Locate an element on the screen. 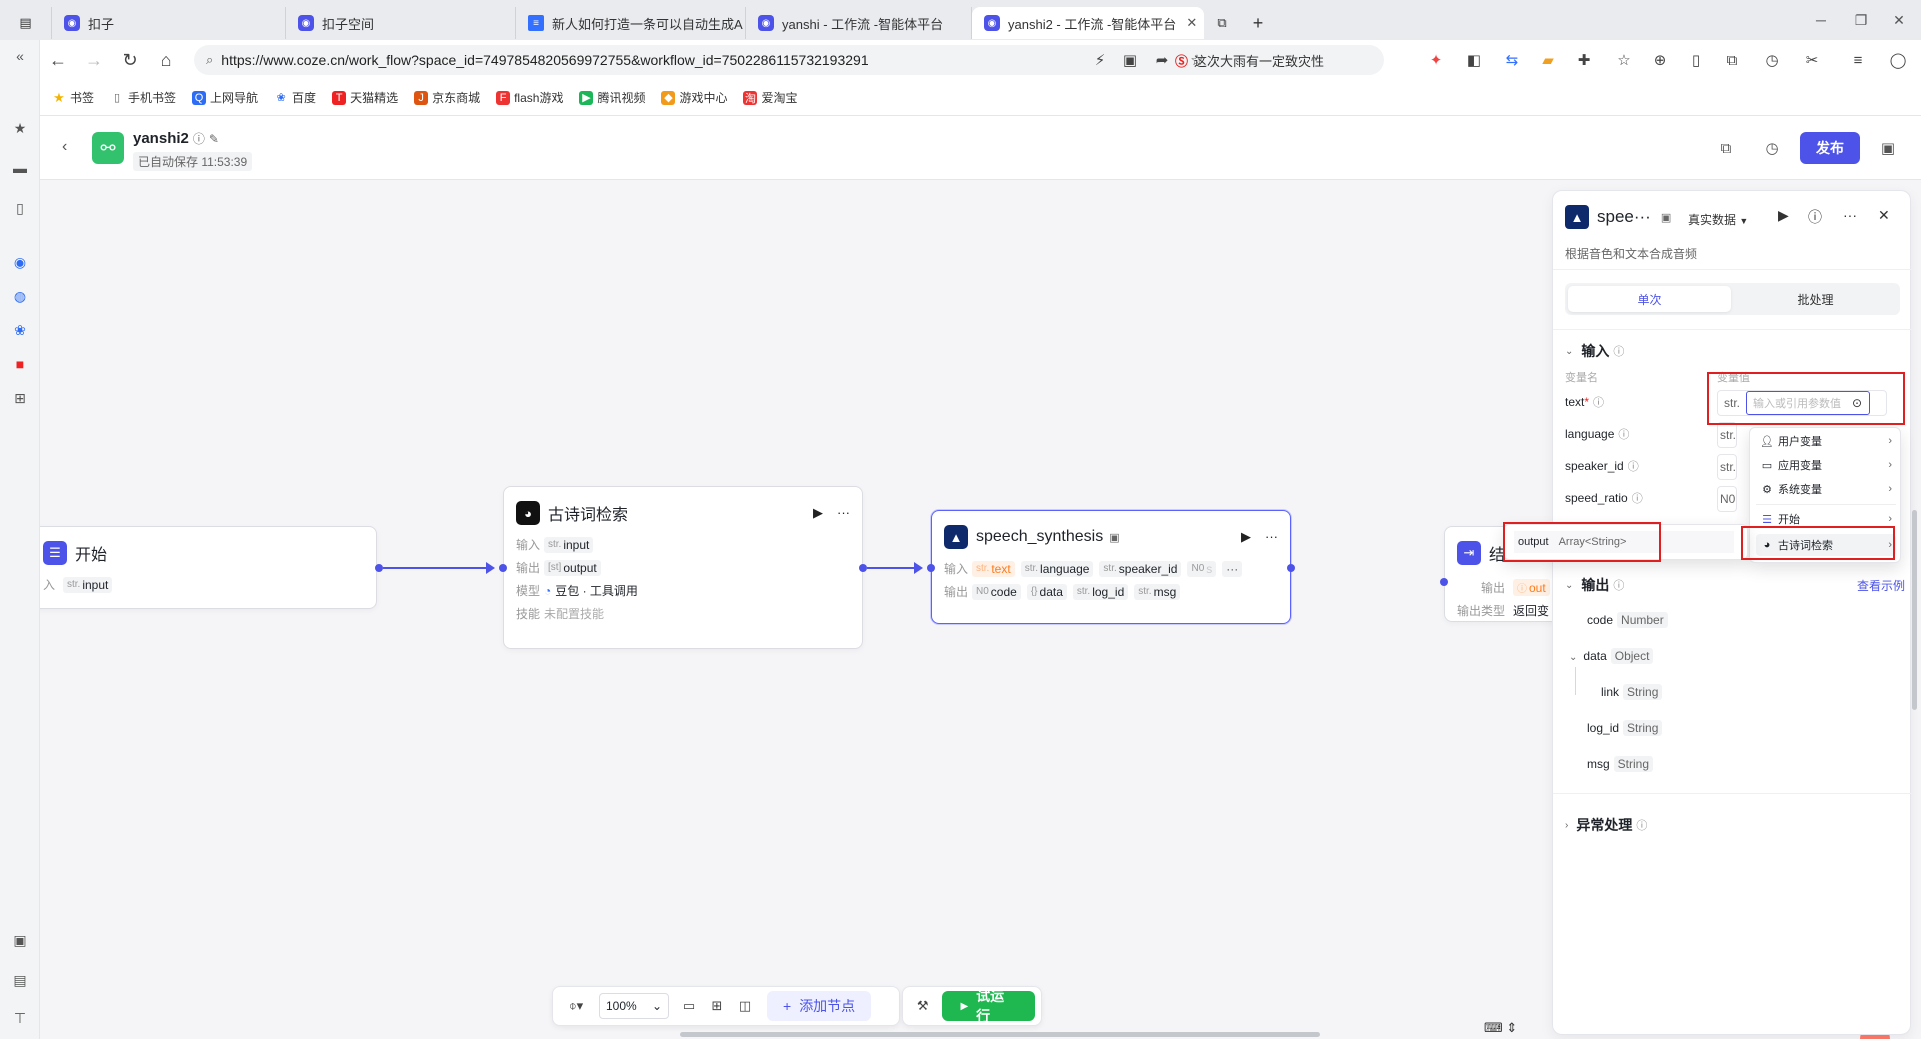 This screenshot has width=1921, height=1039. browser-tab: ≡ 新人如何打造一条可以自动生成A is located at coordinates (631, 23).